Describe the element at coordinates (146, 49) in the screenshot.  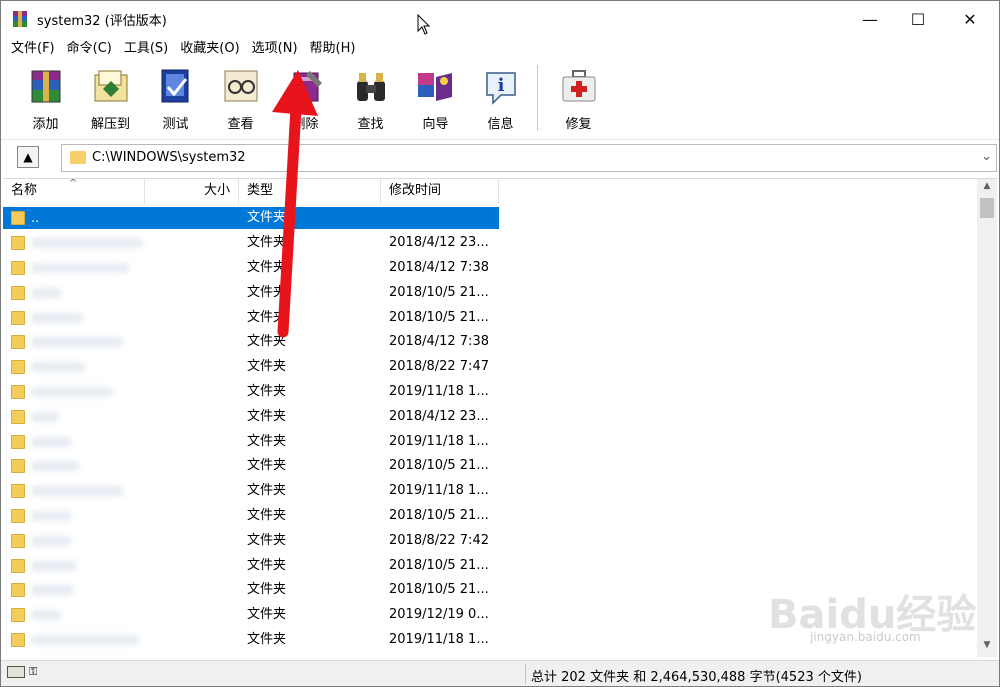
I see `menu-tools: 工具(S)` at that location.